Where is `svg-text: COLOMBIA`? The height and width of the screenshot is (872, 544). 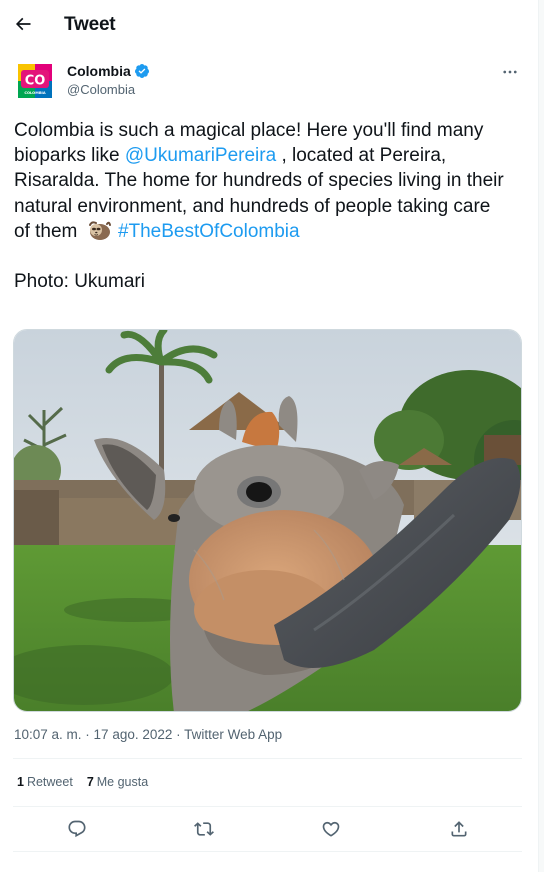
svg-text: COLOMBIA is located at coordinates (35, 93).